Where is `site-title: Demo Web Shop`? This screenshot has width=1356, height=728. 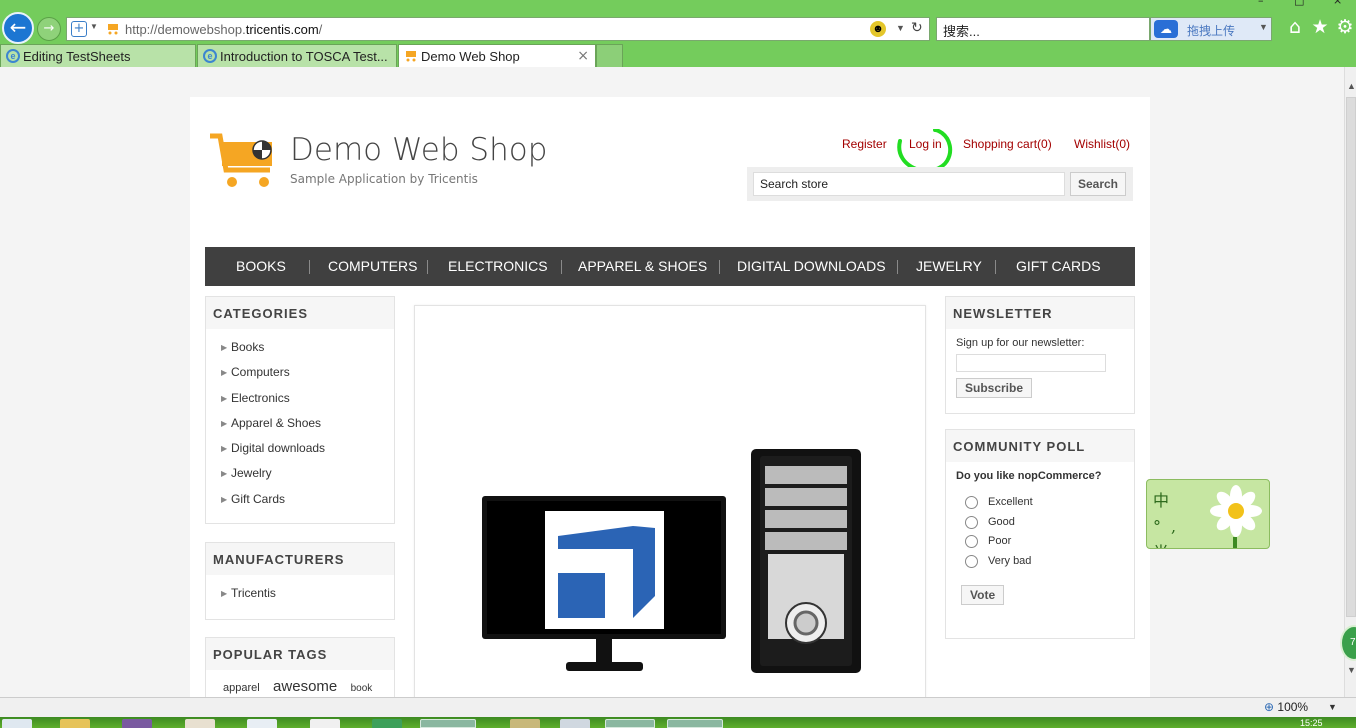 site-title: Demo Web Shop is located at coordinates (418, 150).